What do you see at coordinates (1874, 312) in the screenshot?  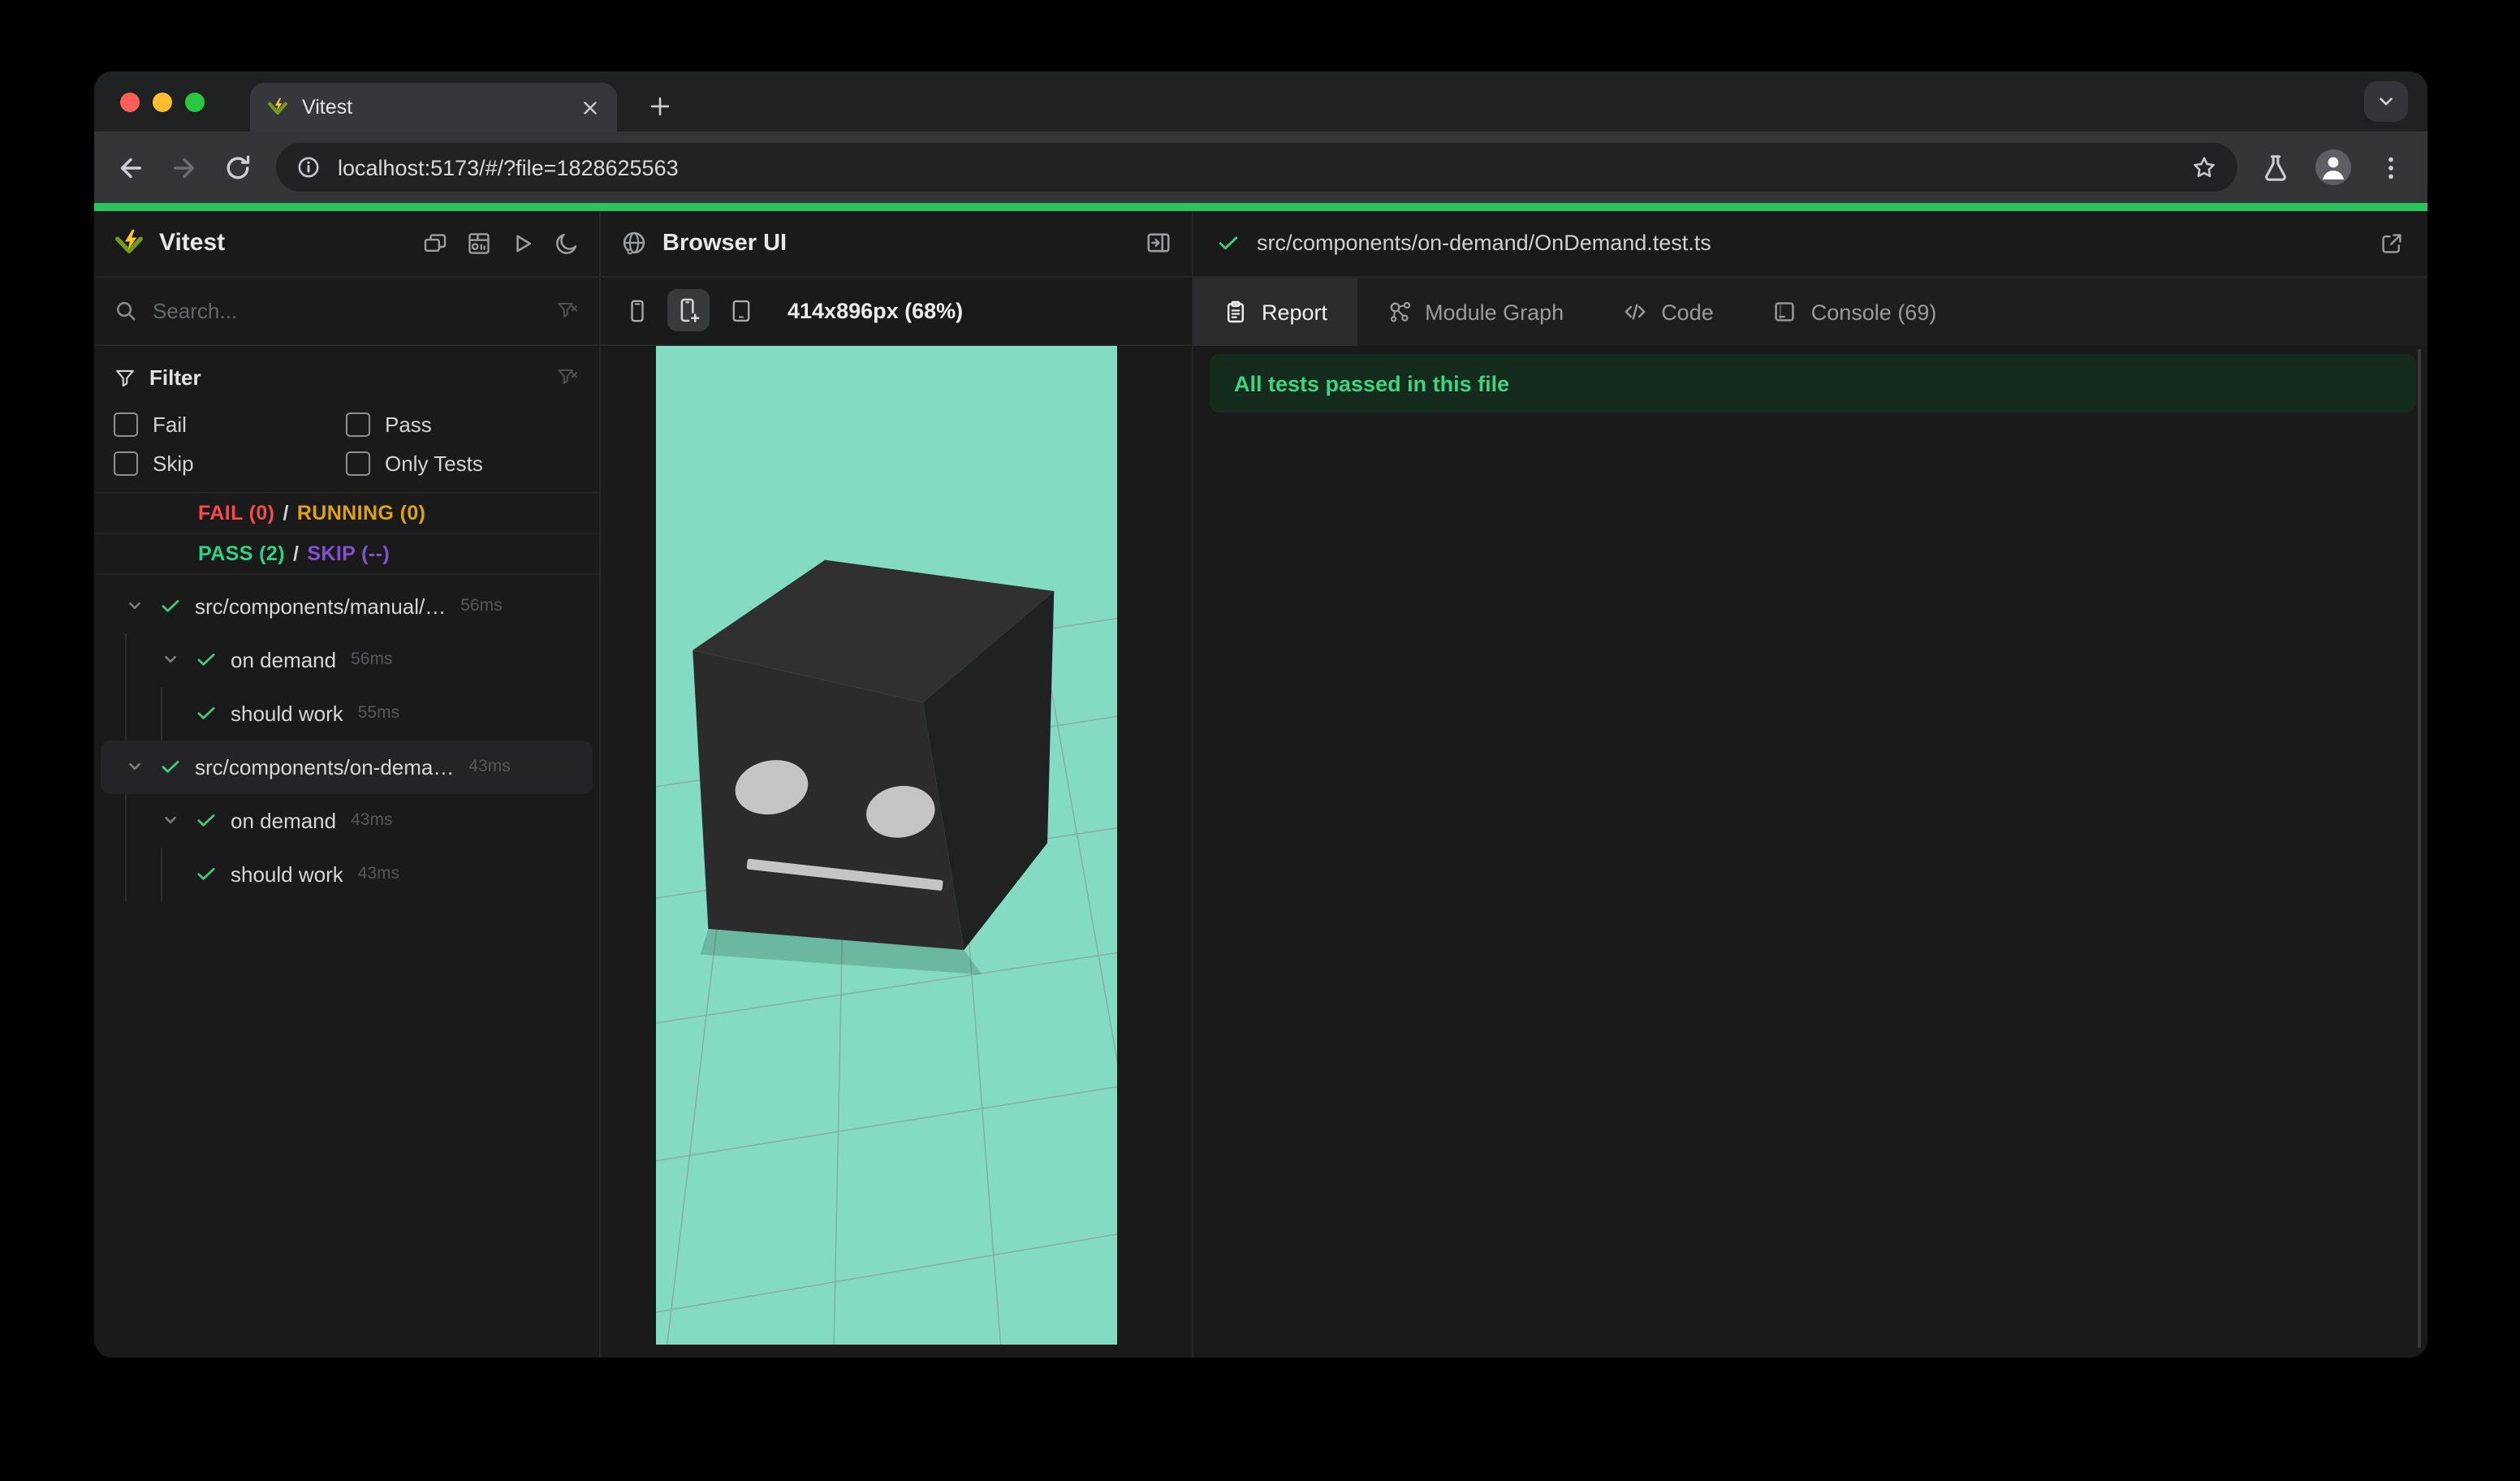 I see `tab-label: Console (69)` at bounding box center [1874, 312].